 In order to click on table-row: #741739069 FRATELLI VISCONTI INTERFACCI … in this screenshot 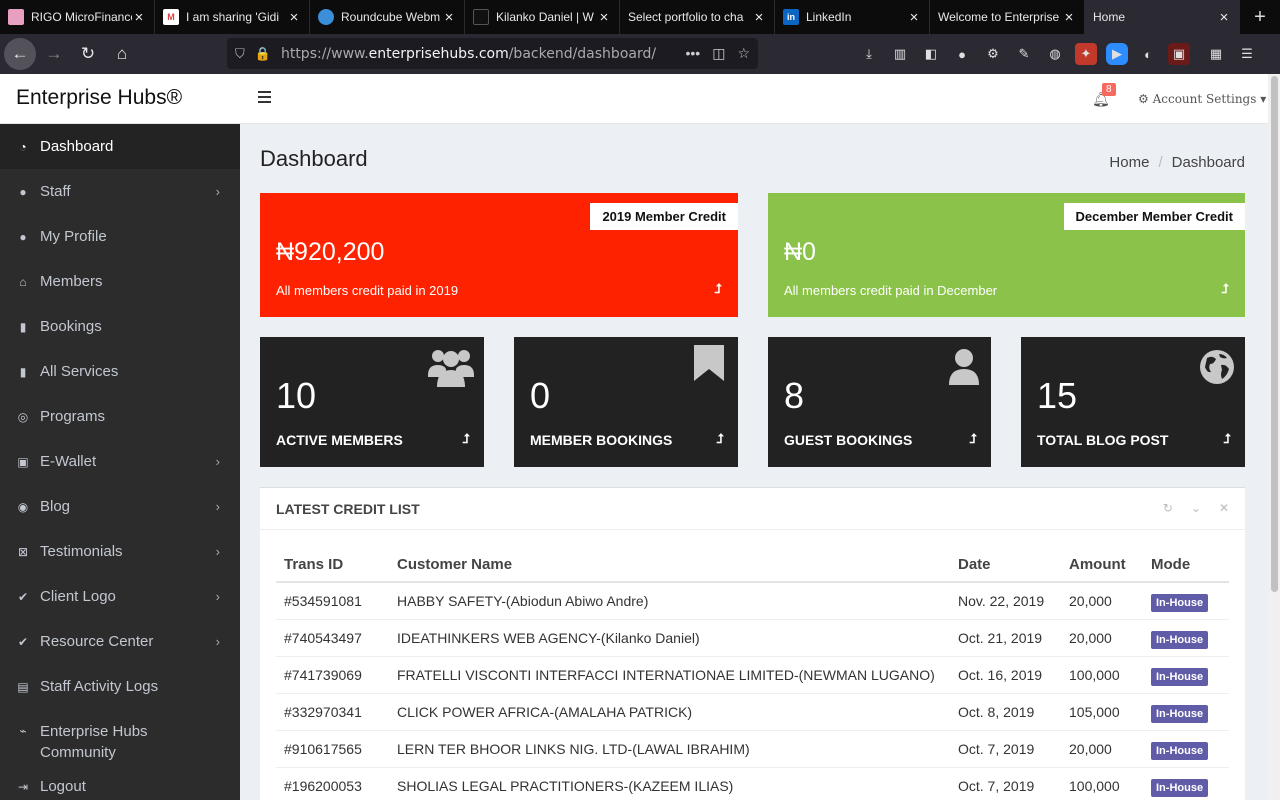, I will do `click(752, 675)`.